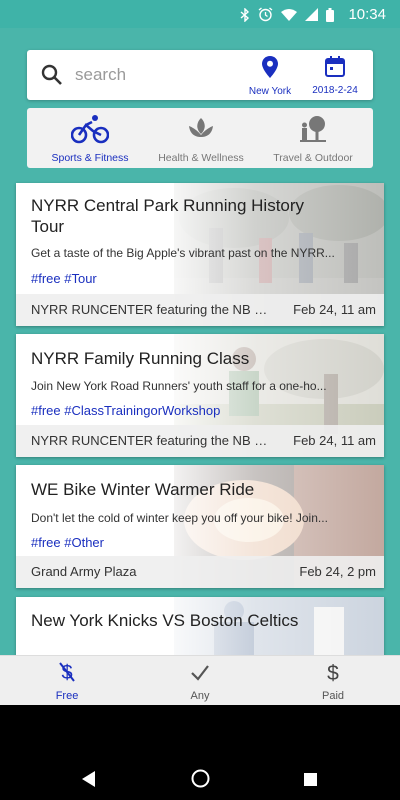 The height and width of the screenshot is (800, 400). Describe the element at coordinates (200, 752) in the screenshot. I see `system-nav-bar` at that location.